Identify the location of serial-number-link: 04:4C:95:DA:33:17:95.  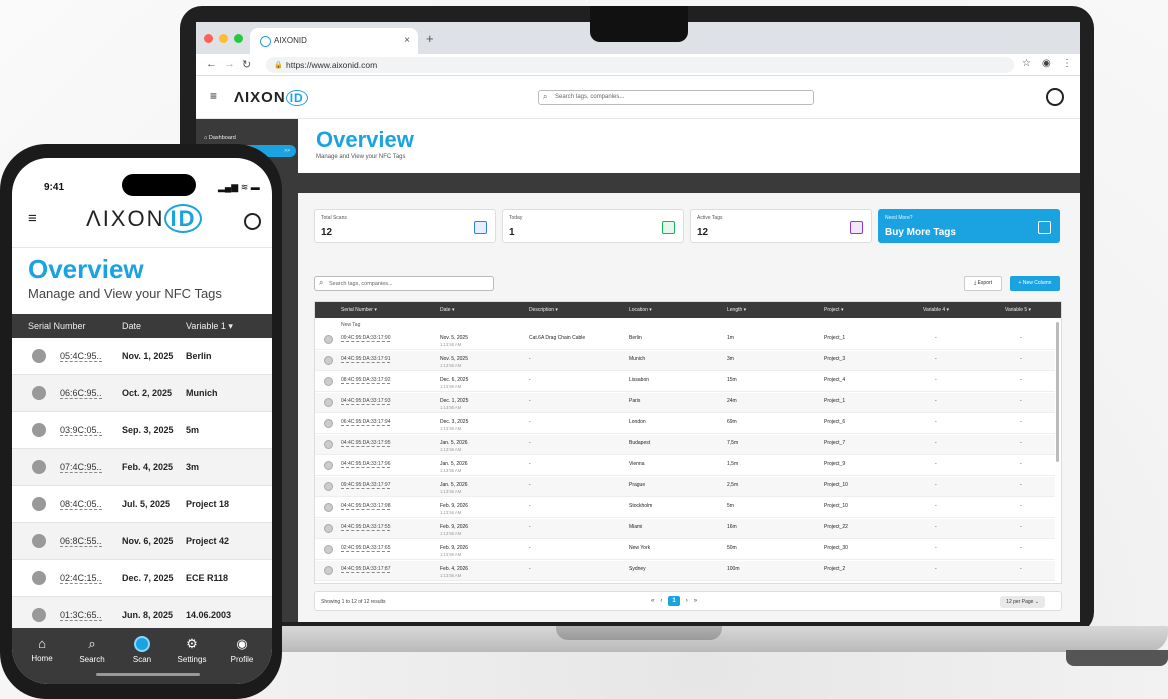
(366, 443).